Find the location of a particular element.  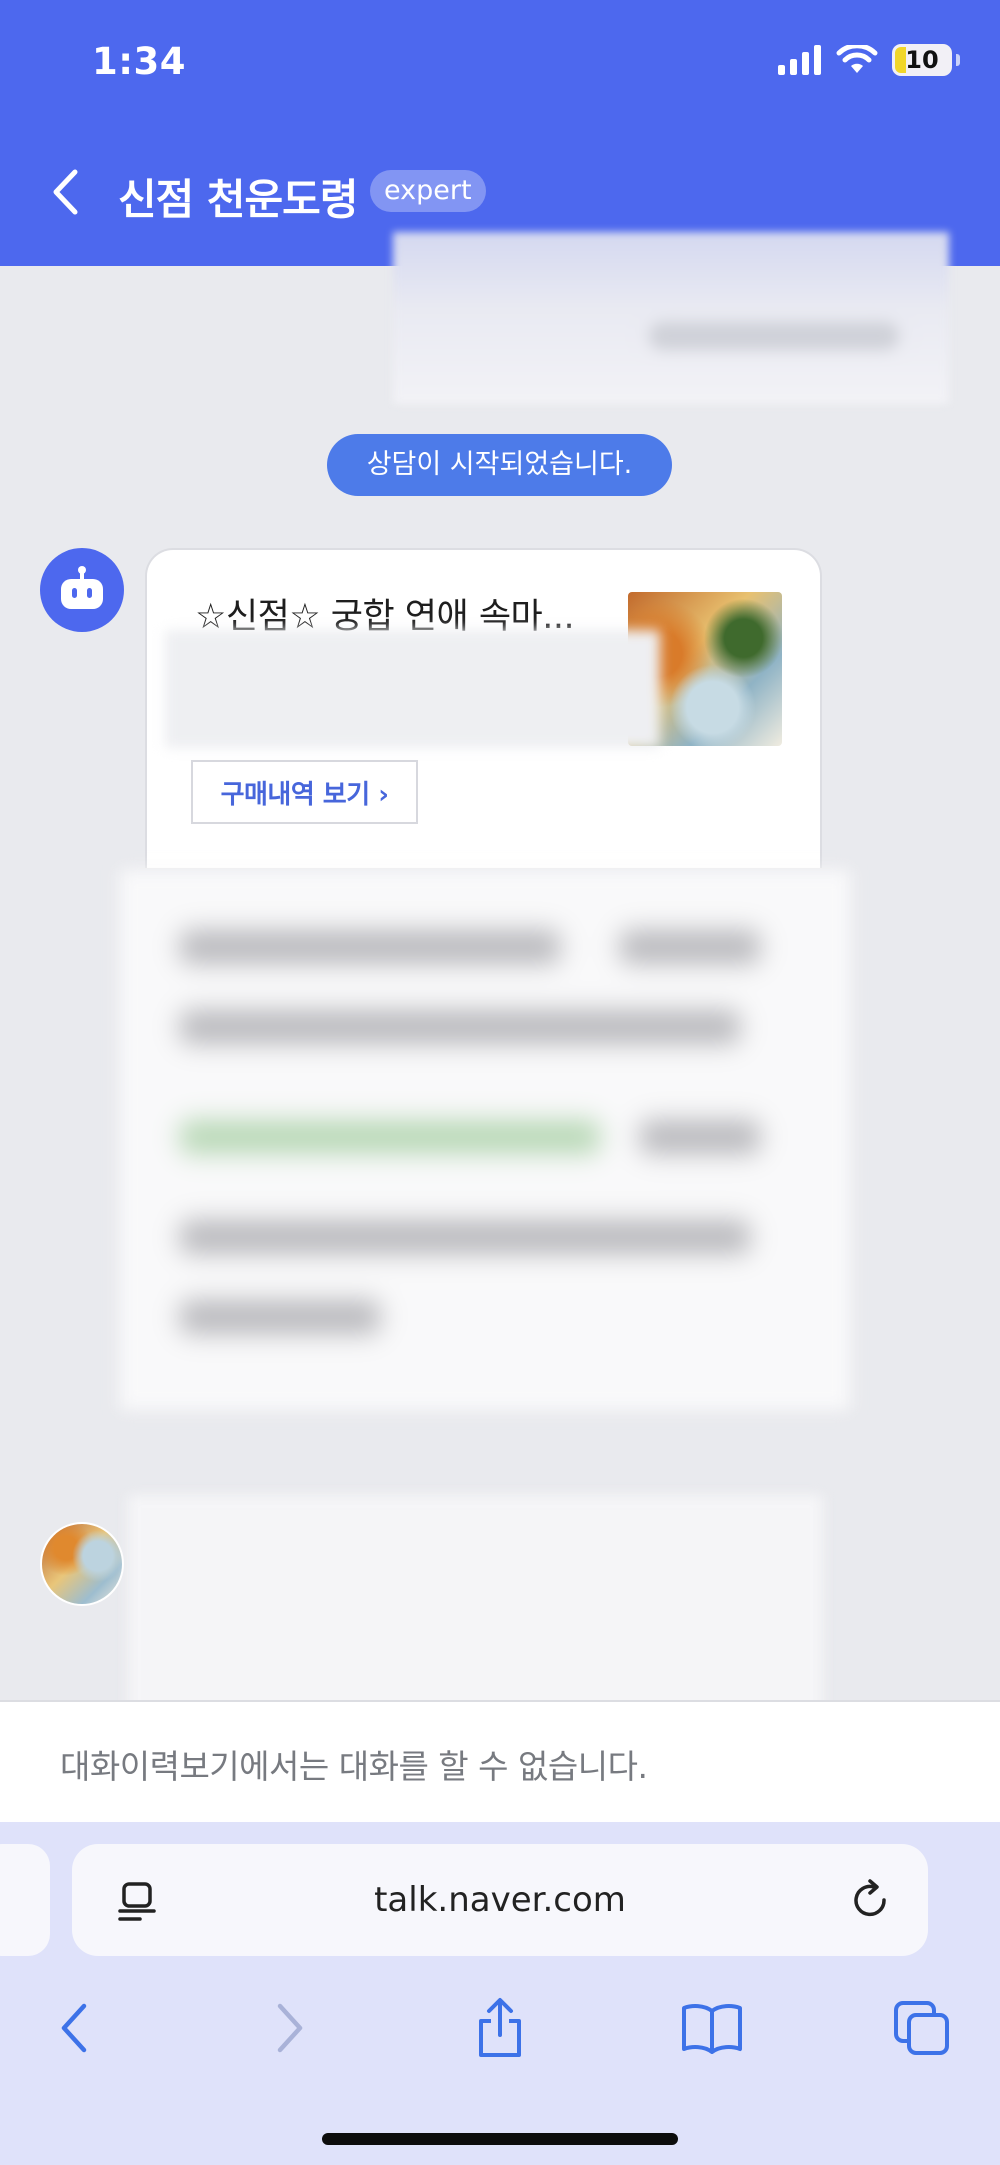

expert-badge: expert is located at coordinates (428, 191).